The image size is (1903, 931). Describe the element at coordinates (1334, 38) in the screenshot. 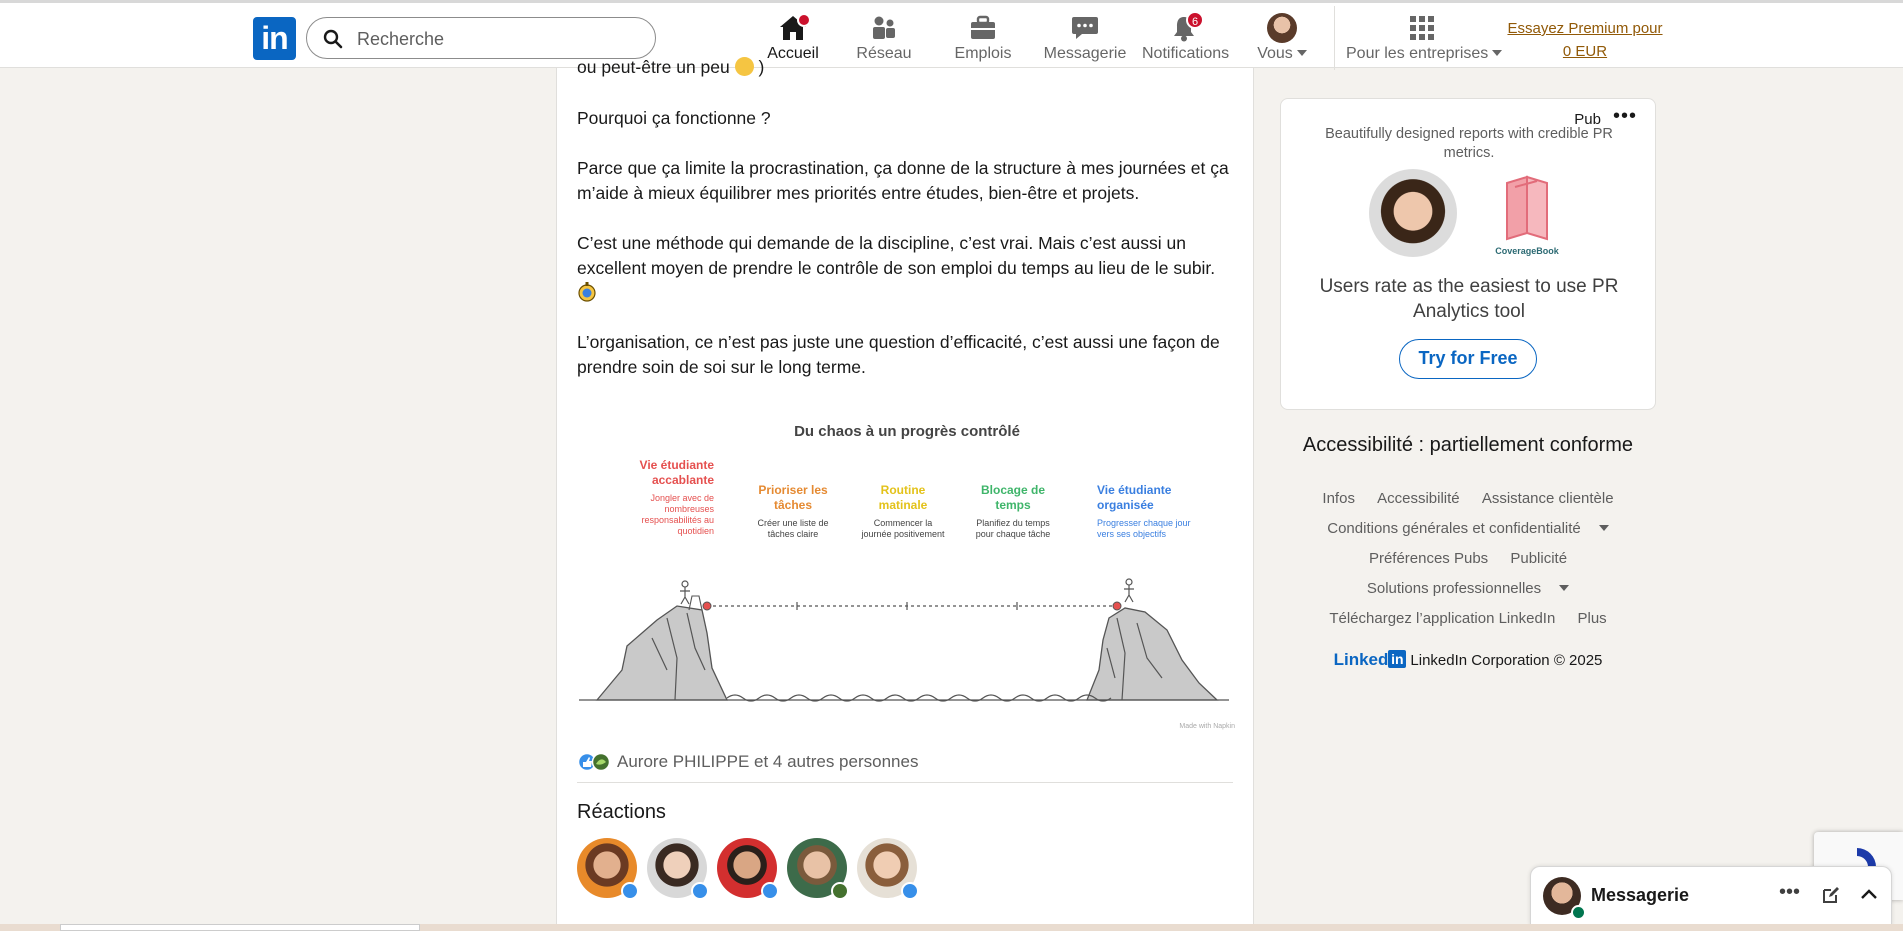

I see `nav-divider` at that location.